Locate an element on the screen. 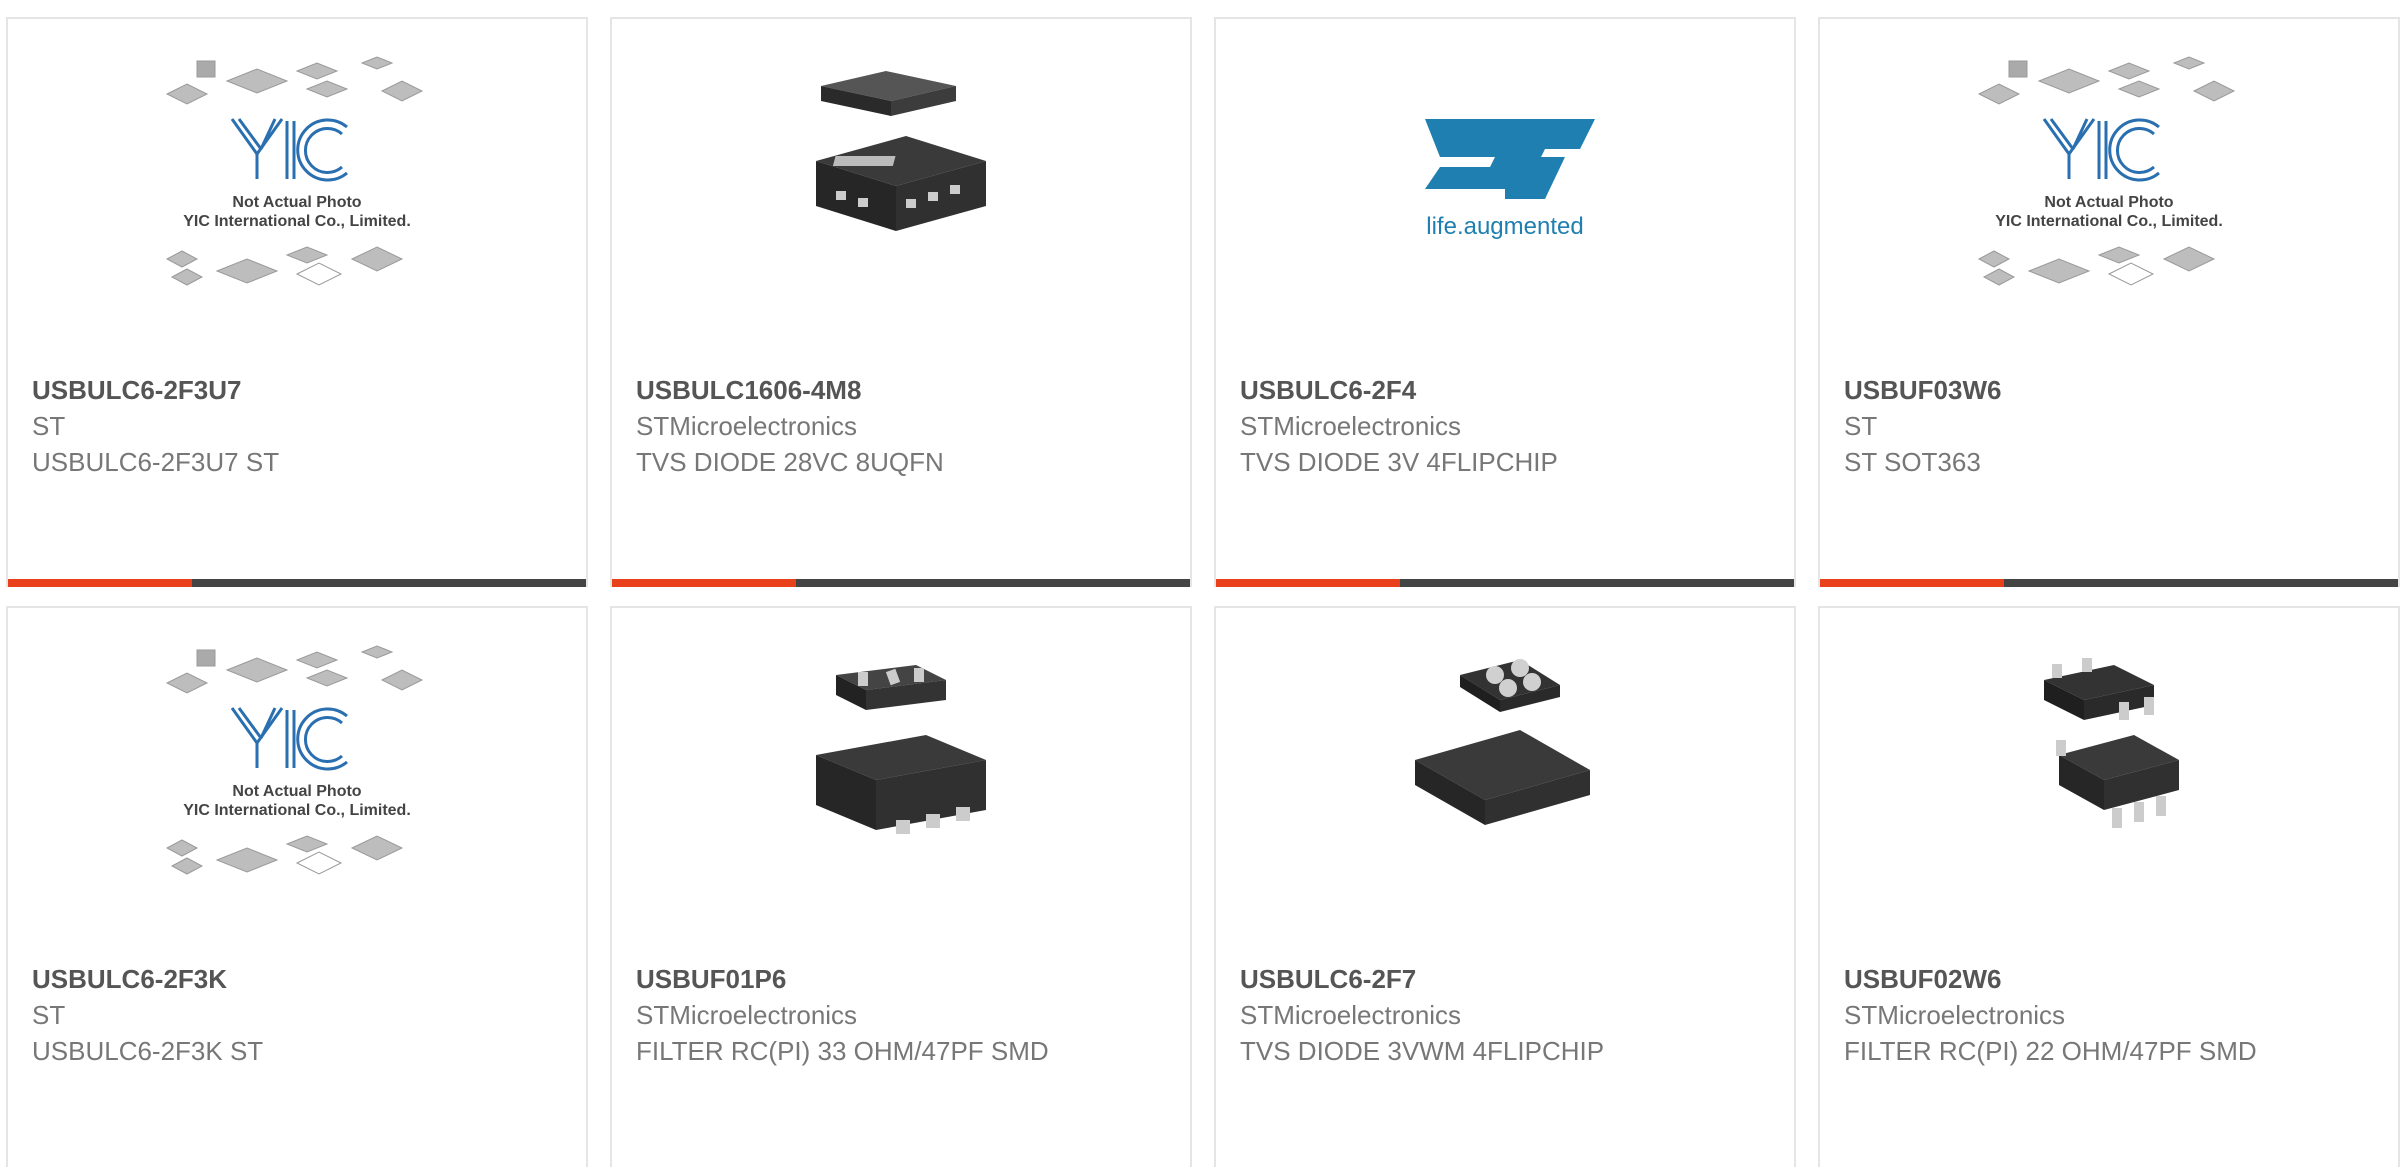  sot363-chip-icon is located at coordinates (2111, 743).